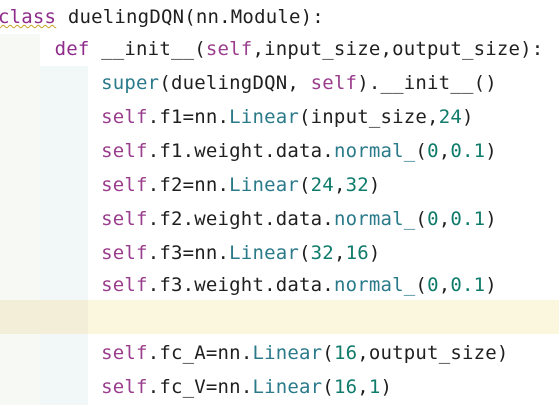  I want to click on code-token: )., so click(369, 83).